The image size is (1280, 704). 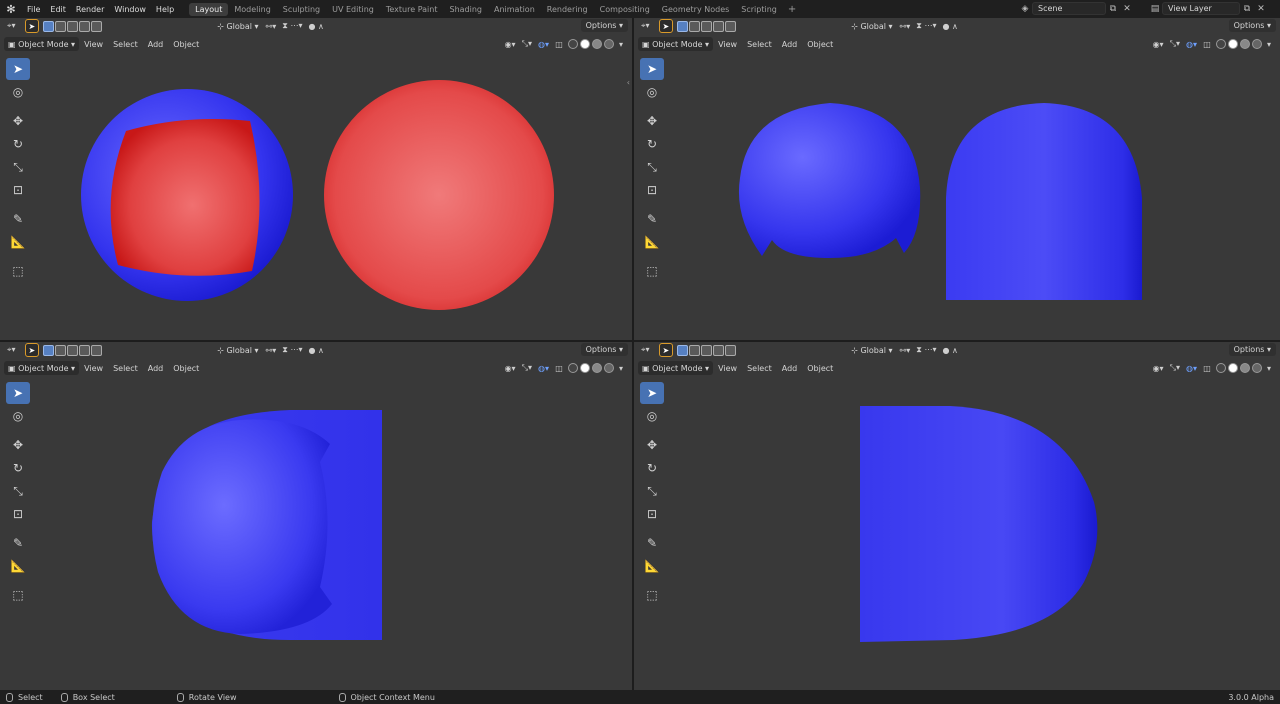 I want to click on new-scene-icon: ⧉, so click(x=1113, y=8).